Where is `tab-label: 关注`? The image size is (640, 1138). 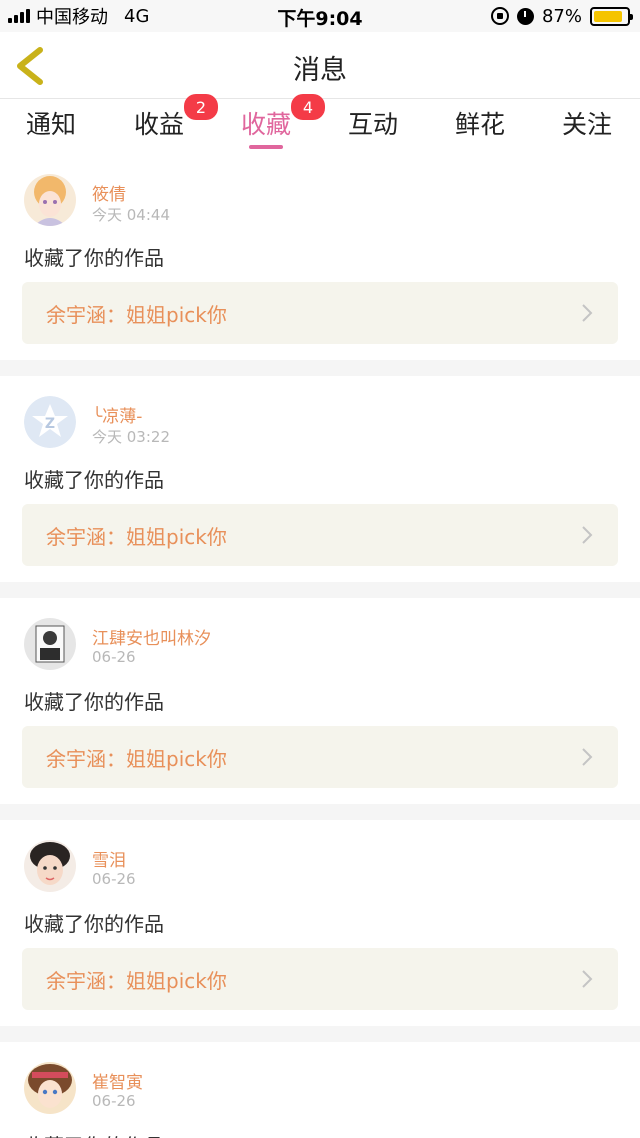
tab-label: 关注 is located at coordinates (587, 124).